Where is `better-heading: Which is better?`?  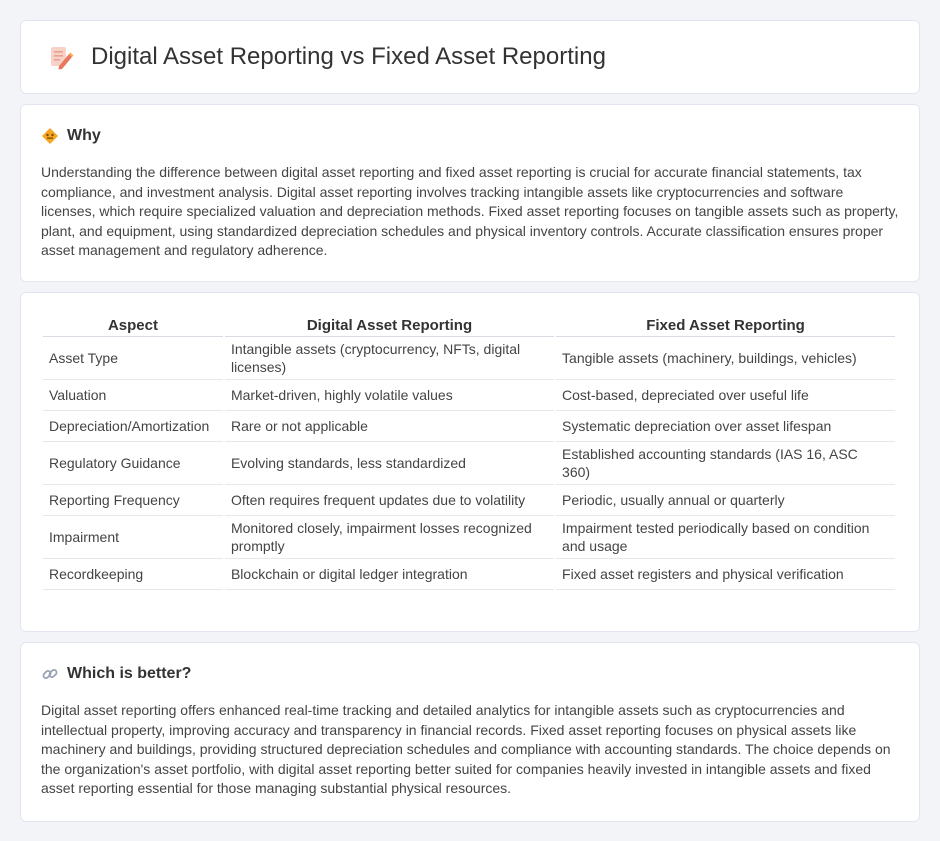
better-heading: Which is better? is located at coordinates (129, 673).